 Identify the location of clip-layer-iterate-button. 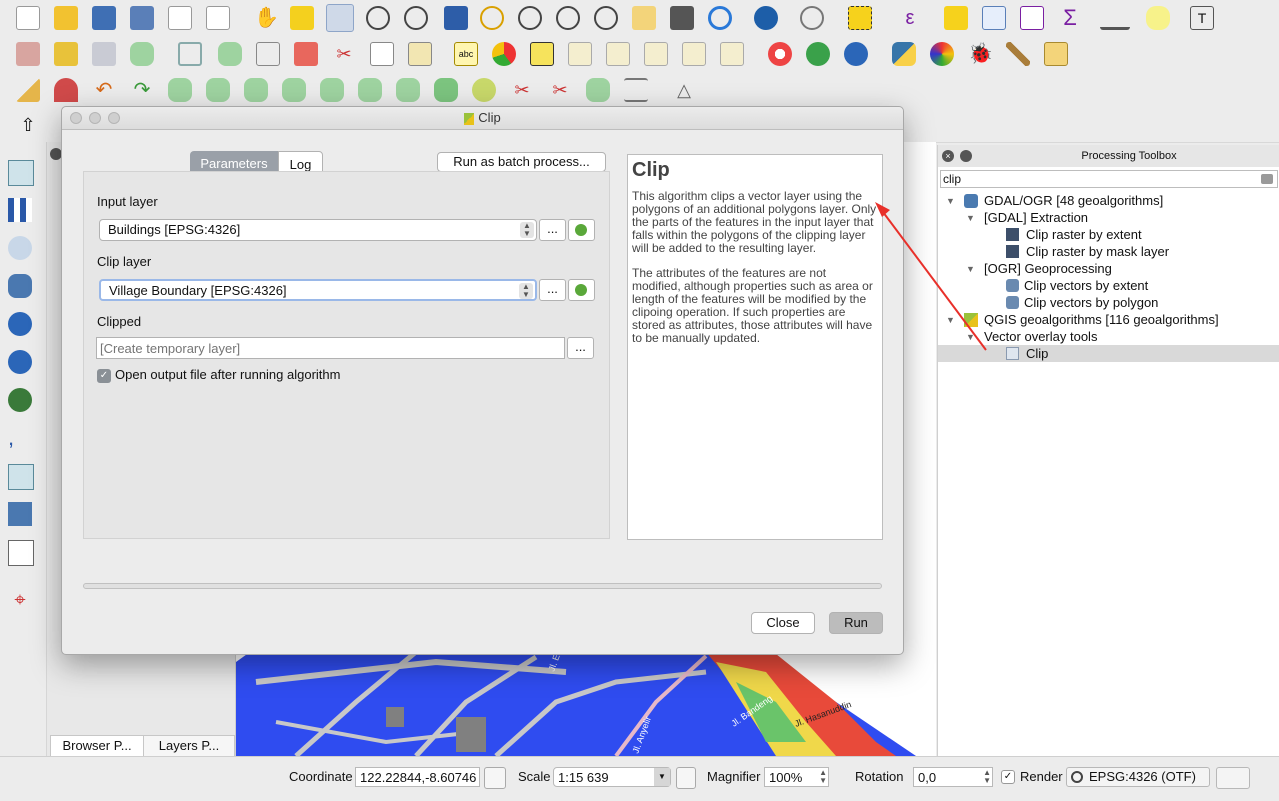
(581, 290).